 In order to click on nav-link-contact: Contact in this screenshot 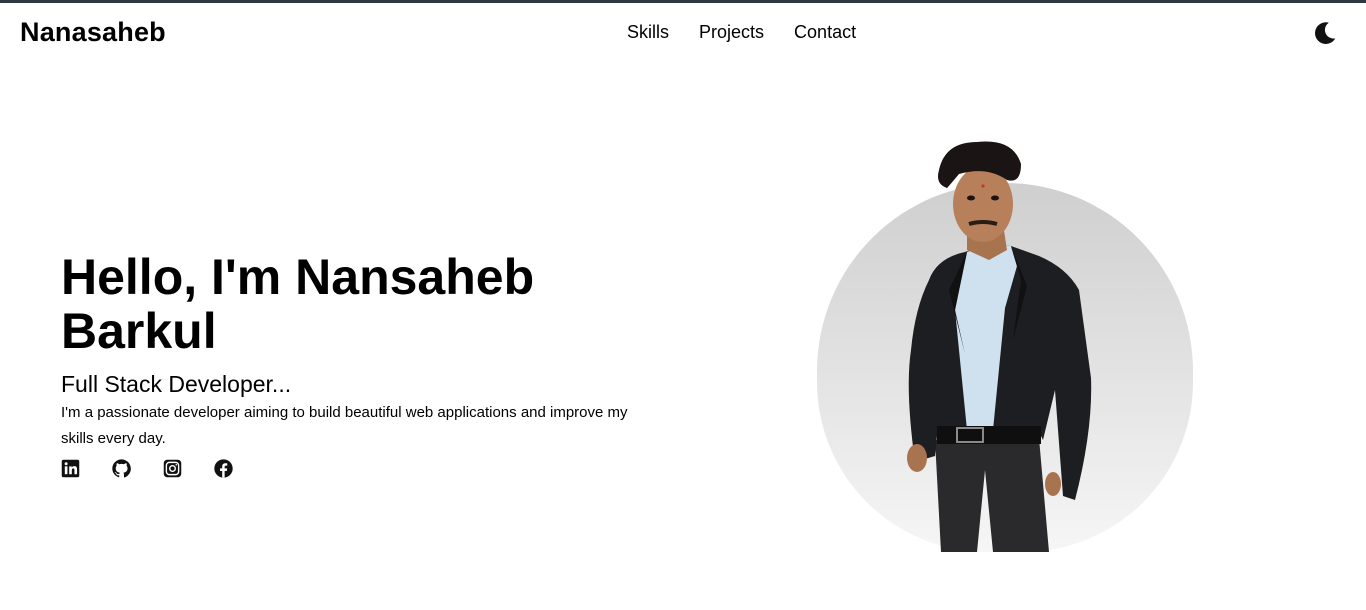, I will do `click(825, 32)`.